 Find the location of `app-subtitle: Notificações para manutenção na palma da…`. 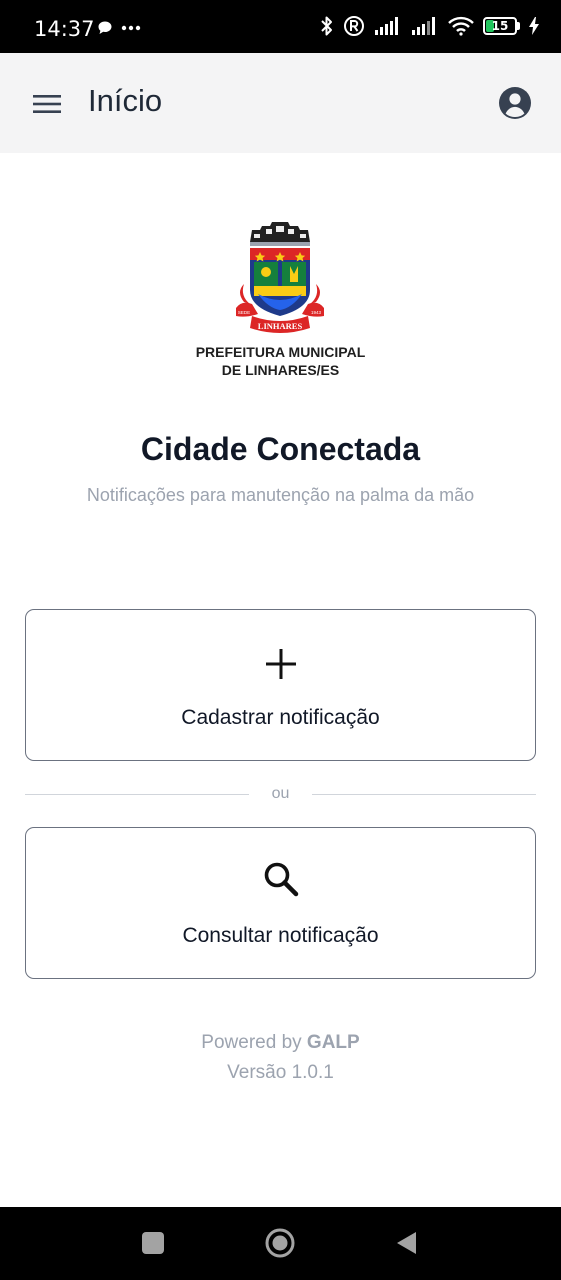

app-subtitle: Notificações para manutenção na palma da… is located at coordinates (280, 495).